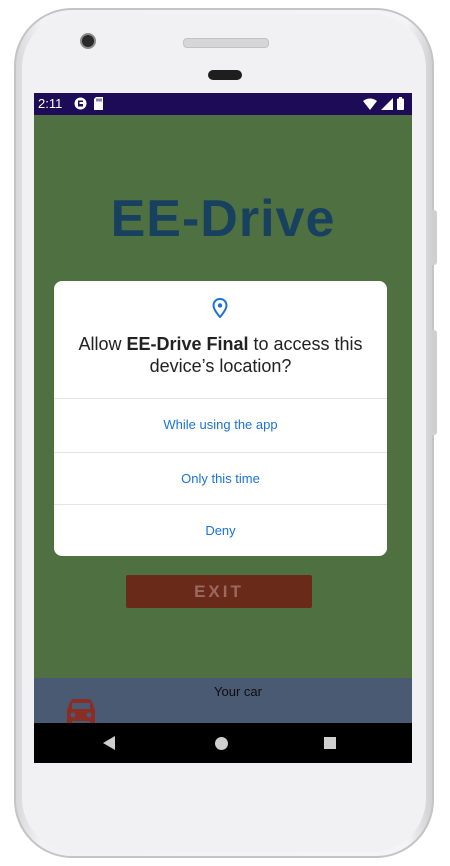 The width and height of the screenshot is (450, 866). I want to click on only-this-time-button: Only this time, so click(220, 478).